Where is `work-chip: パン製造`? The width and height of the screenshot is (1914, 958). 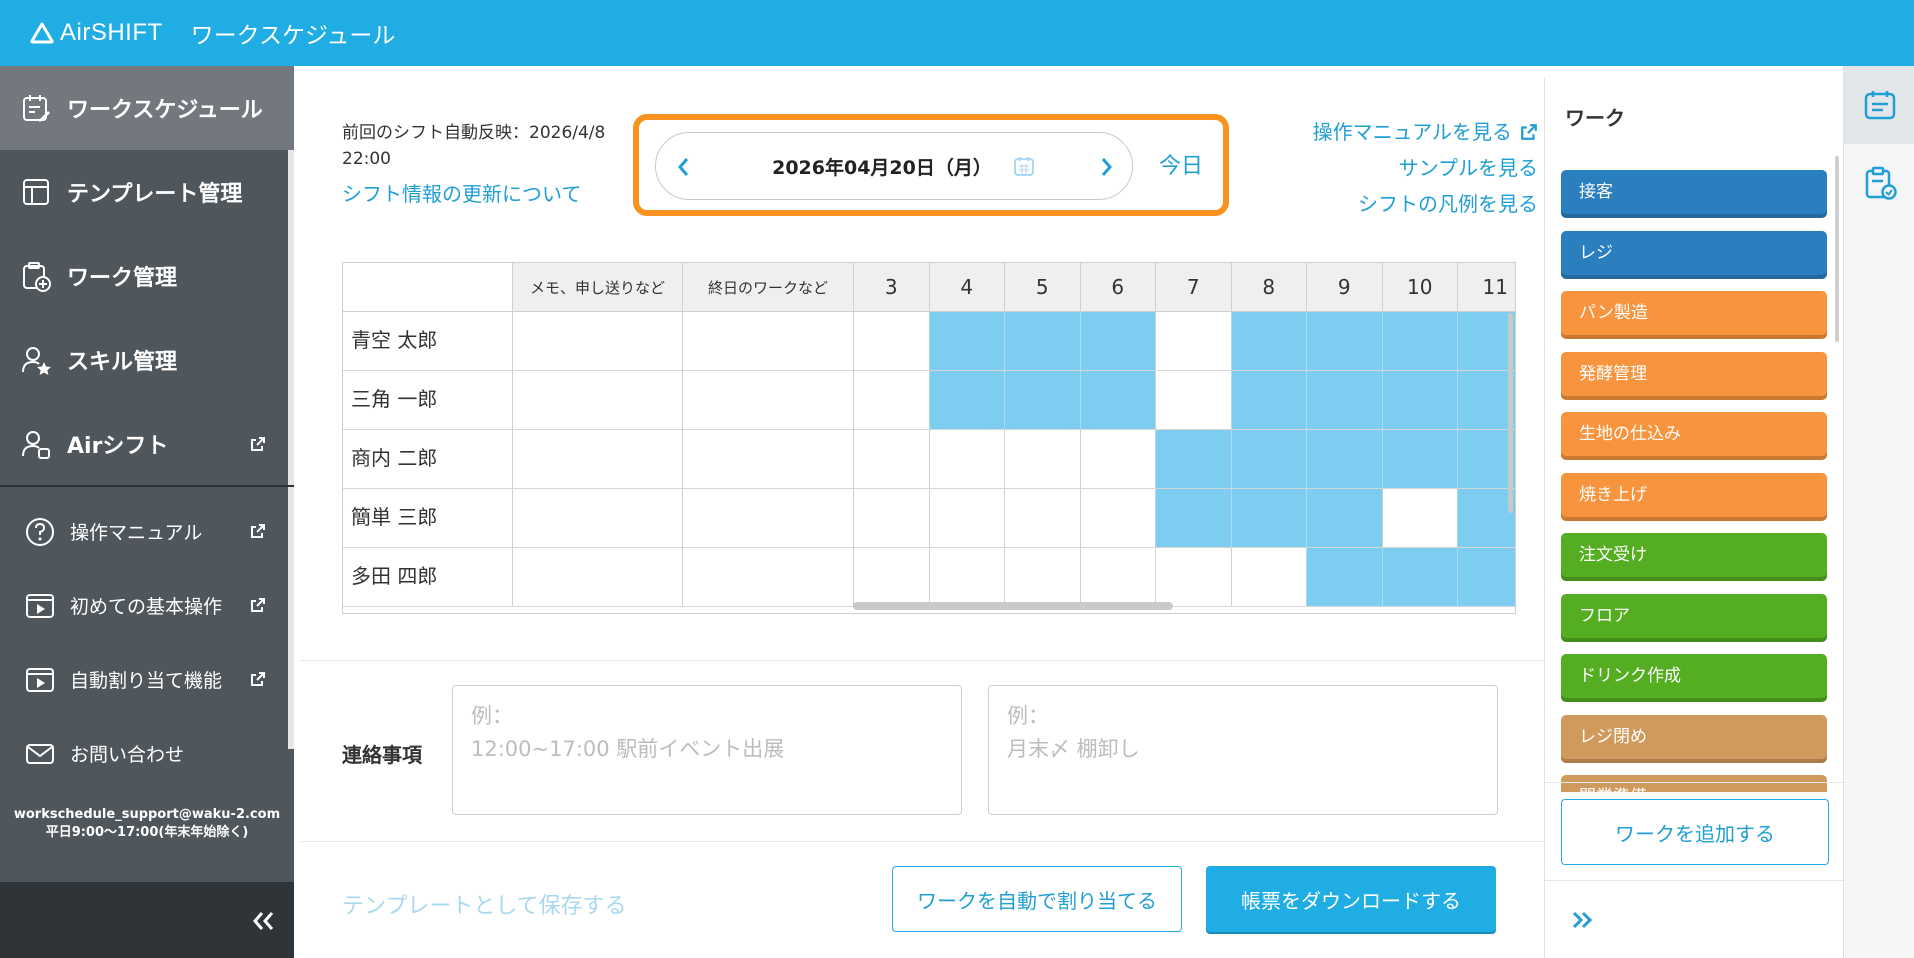 work-chip: パン製造 is located at coordinates (1694, 315).